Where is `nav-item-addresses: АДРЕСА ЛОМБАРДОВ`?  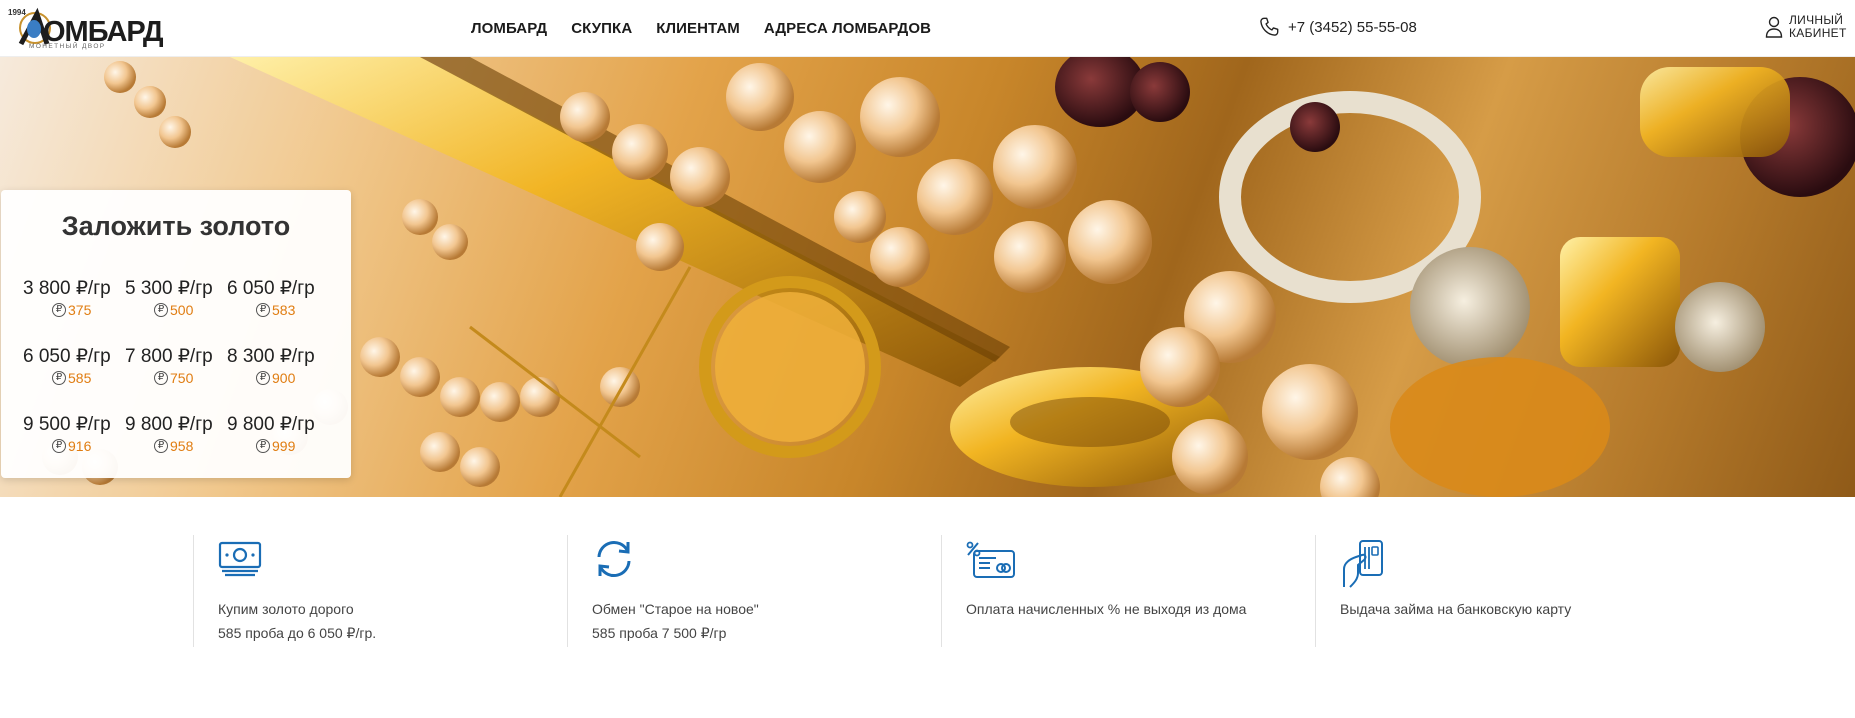
nav-item-addresses: АДРЕСА ЛОМБАРДОВ is located at coordinates (847, 28).